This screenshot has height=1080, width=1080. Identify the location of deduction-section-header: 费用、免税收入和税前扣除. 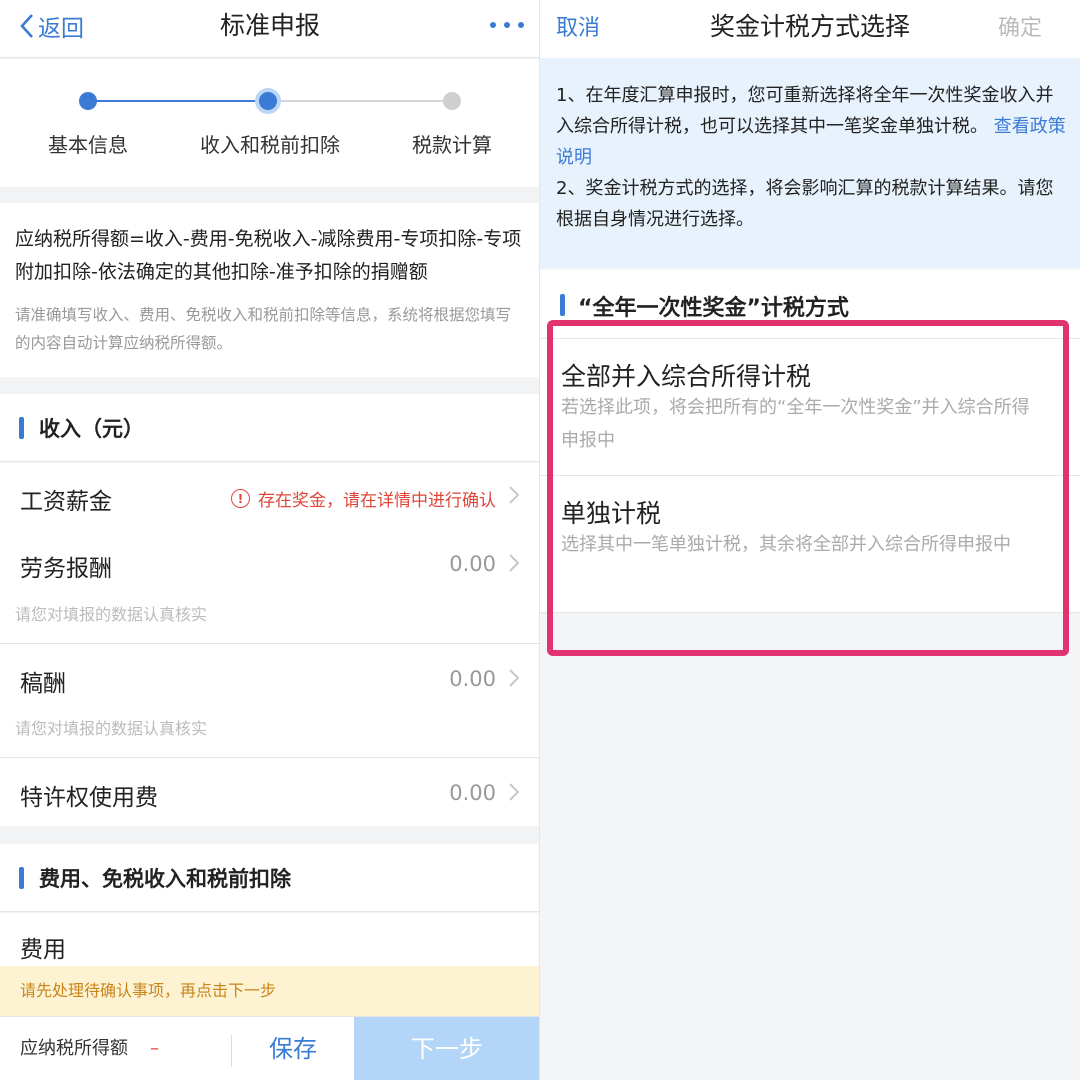
(270, 878).